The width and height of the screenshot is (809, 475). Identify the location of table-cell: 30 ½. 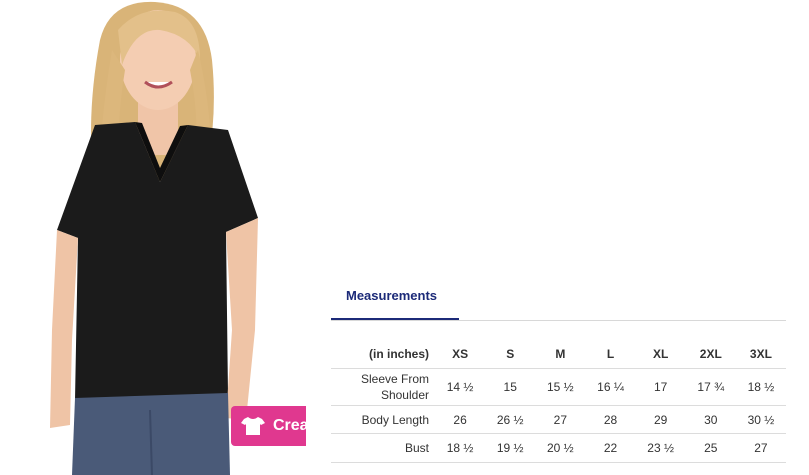
(760, 419).